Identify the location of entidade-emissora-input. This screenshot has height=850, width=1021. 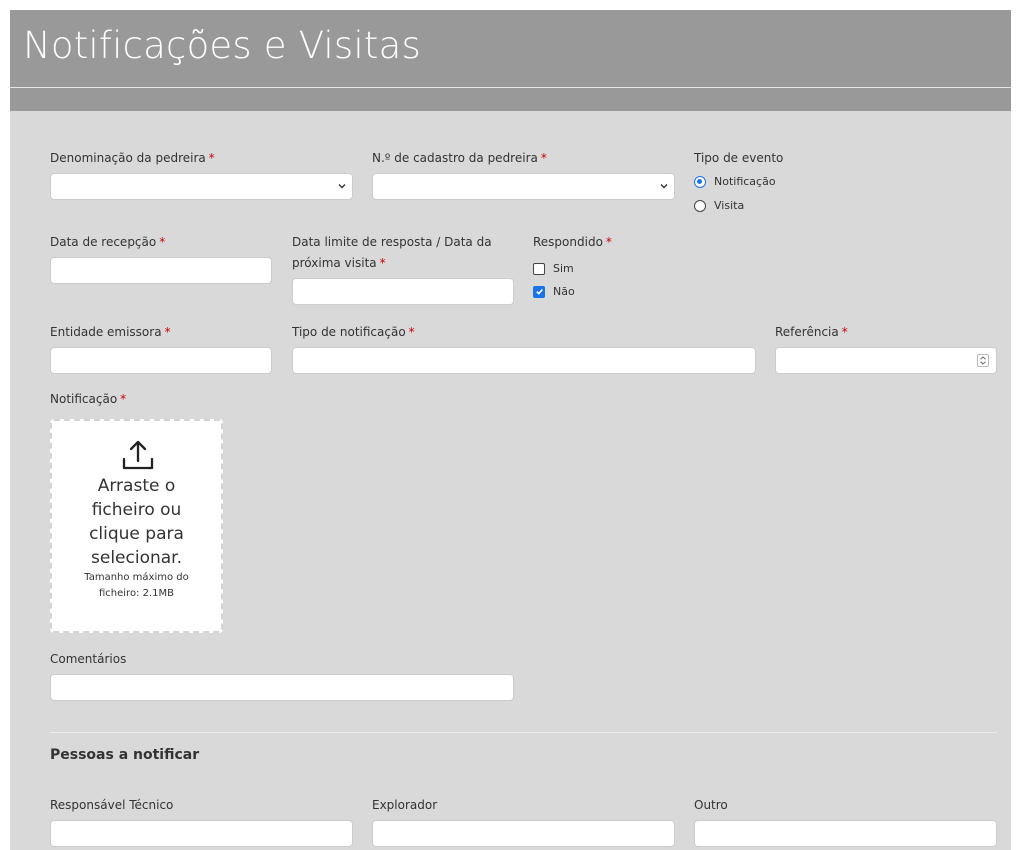
(161, 360).